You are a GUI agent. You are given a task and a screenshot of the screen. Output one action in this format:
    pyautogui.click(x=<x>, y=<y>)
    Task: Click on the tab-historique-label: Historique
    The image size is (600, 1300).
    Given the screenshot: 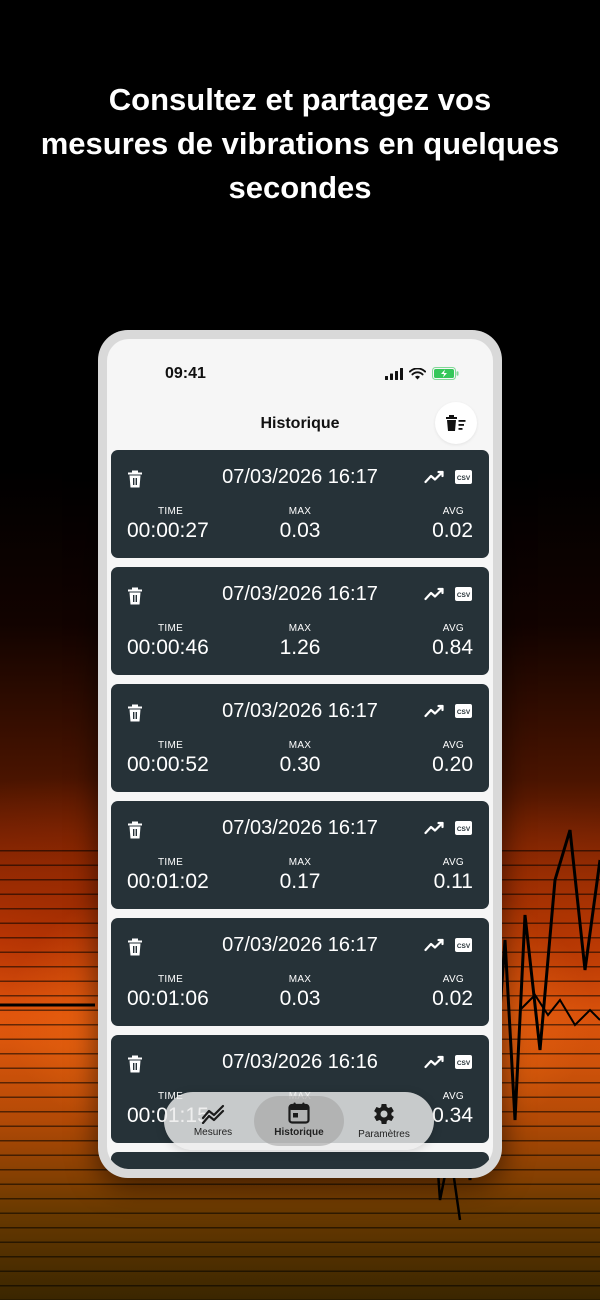 What is the action you would take?
    pyautogui.click(x=299, y=1132)
    